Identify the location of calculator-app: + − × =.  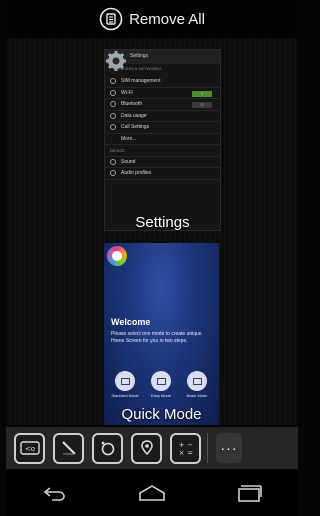
(185, 448).